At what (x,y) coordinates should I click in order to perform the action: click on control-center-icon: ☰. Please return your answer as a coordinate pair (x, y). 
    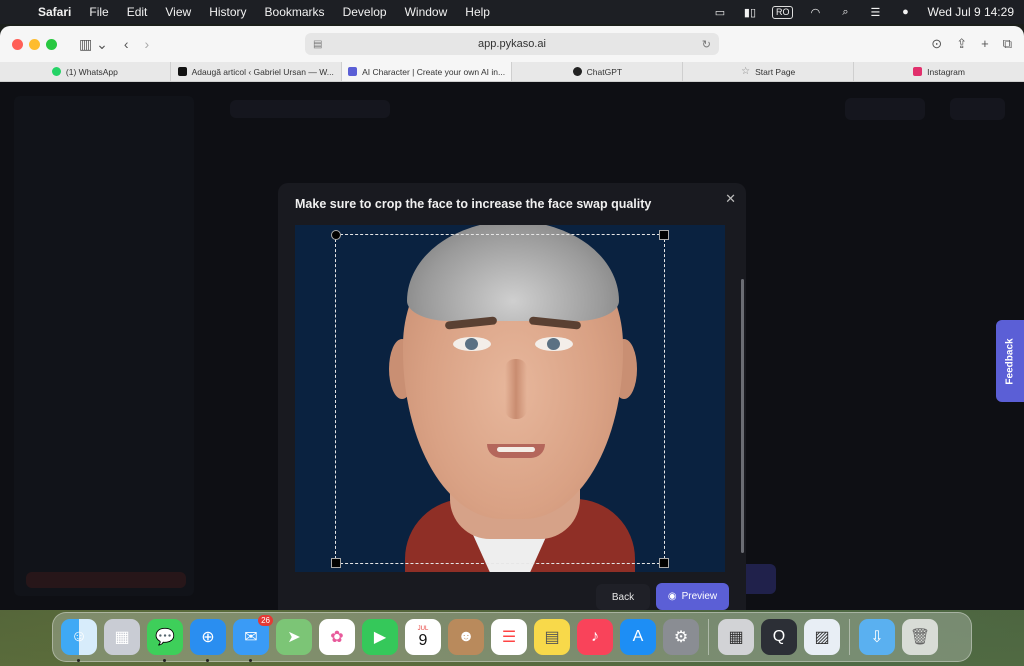
    Looking at the image, I should click on (875, 12).